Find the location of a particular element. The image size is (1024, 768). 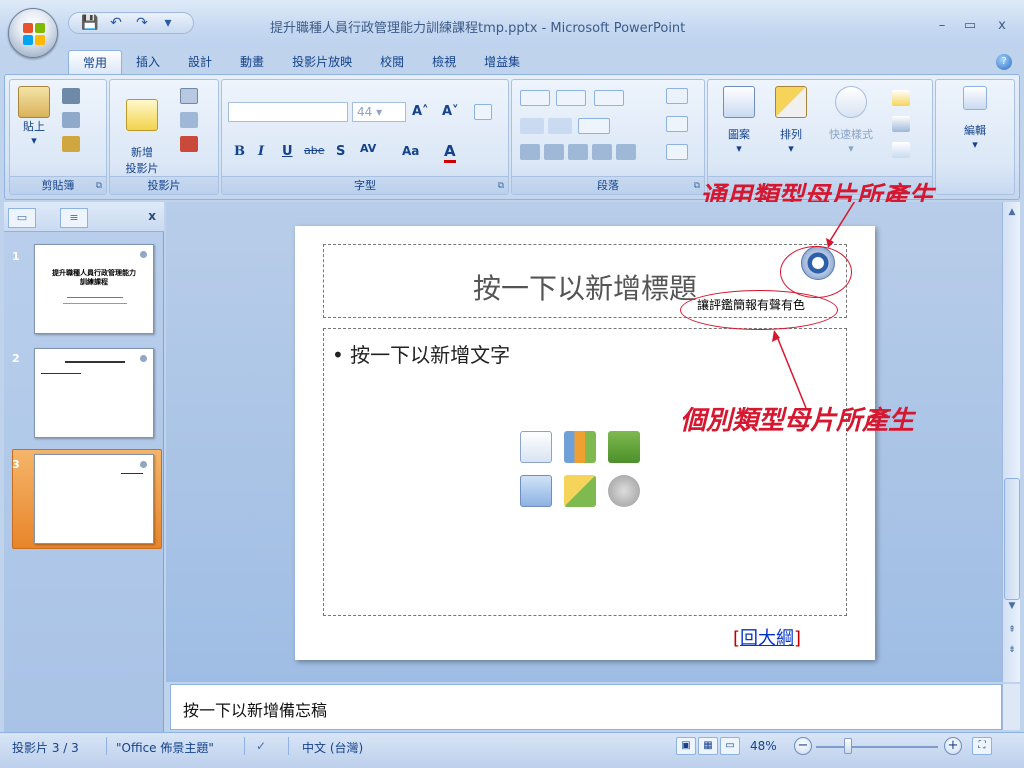

change-case-button: Aa is located at coordinates (410, 151).